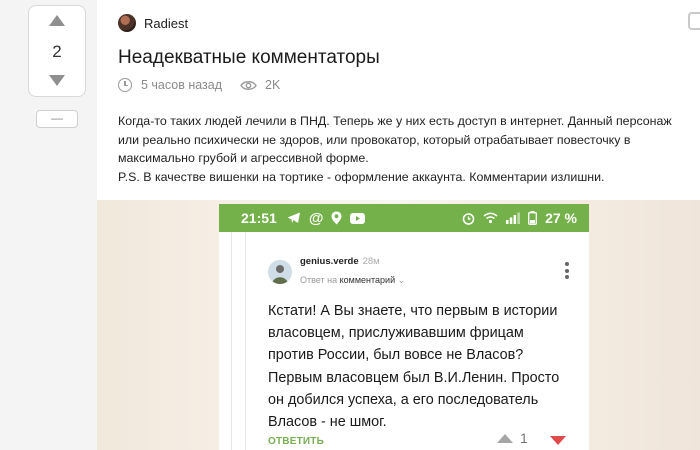 The height and width of the screenshot is (450, 700). I want to click on rating-count: 2, so click(57, 51).